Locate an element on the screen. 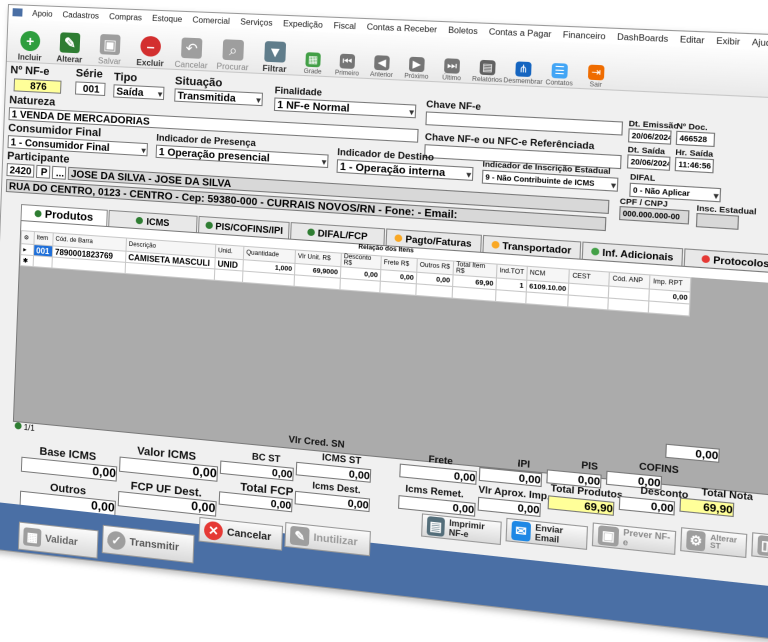 Image resolution: width=768 pixels, height=642 pixels. delete-icon: – is located at coordinates (150, 46).